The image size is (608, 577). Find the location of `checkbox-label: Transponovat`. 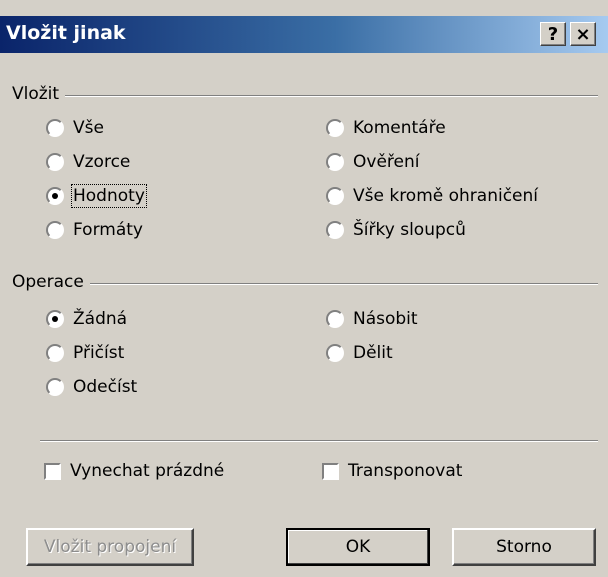

checkbox-label: Transponovat is located at coordinates (405, 471).